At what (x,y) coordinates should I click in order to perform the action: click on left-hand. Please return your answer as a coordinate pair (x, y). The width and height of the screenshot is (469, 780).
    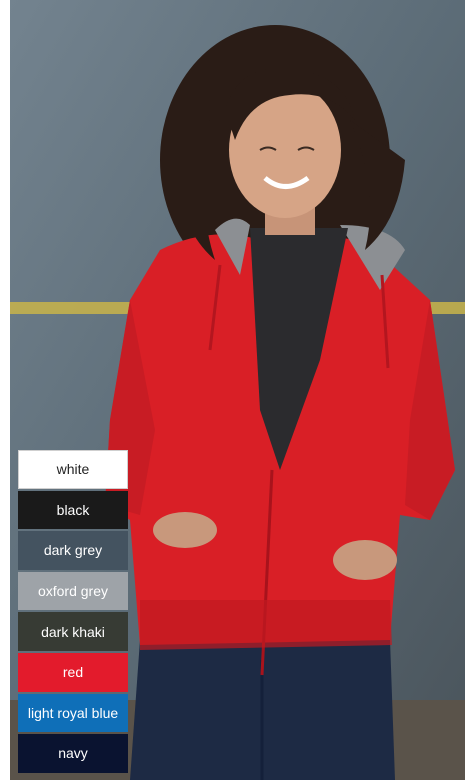
    Looking at the image, I should click on (185, 530).